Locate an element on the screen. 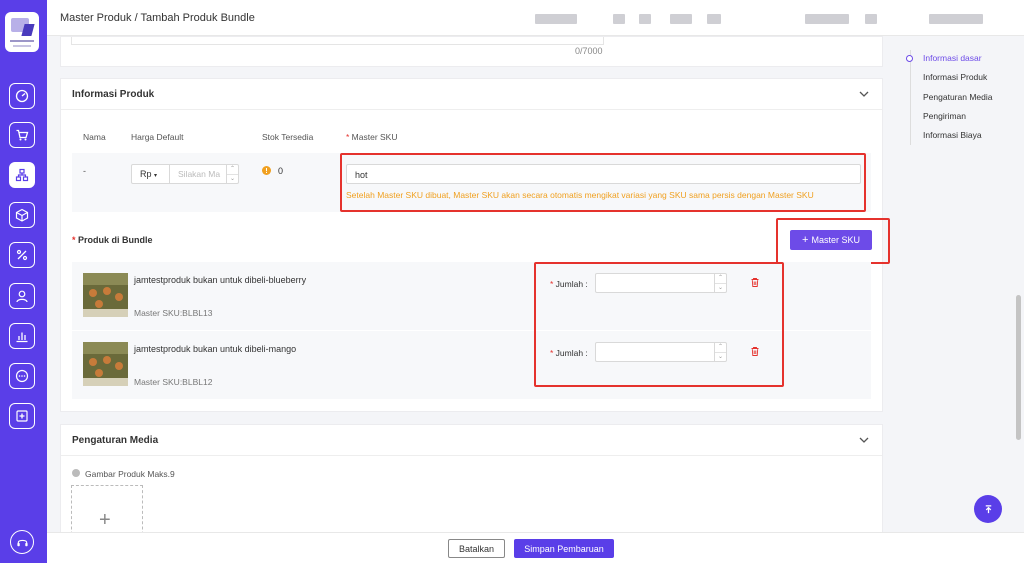  step-up-icon: ⌃ is located at coordinates (232, 169).